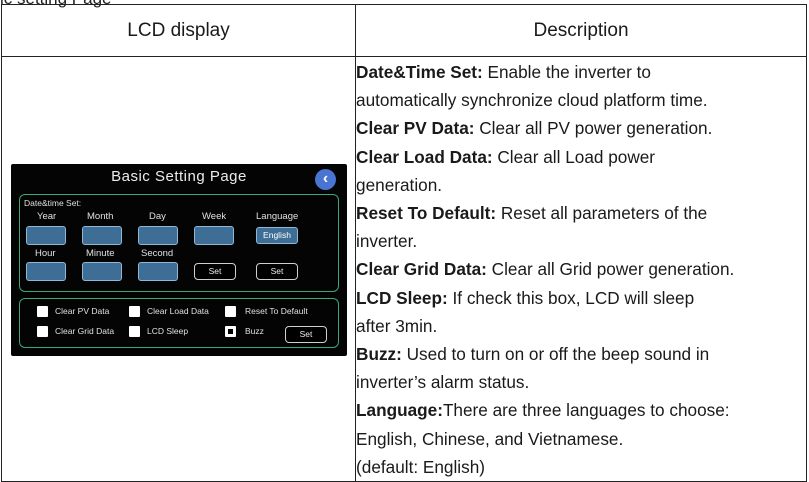  What do you see at coordinates (277, 235) in the screenshot?
I see `language-select: English` at bounding box center [277, 235].